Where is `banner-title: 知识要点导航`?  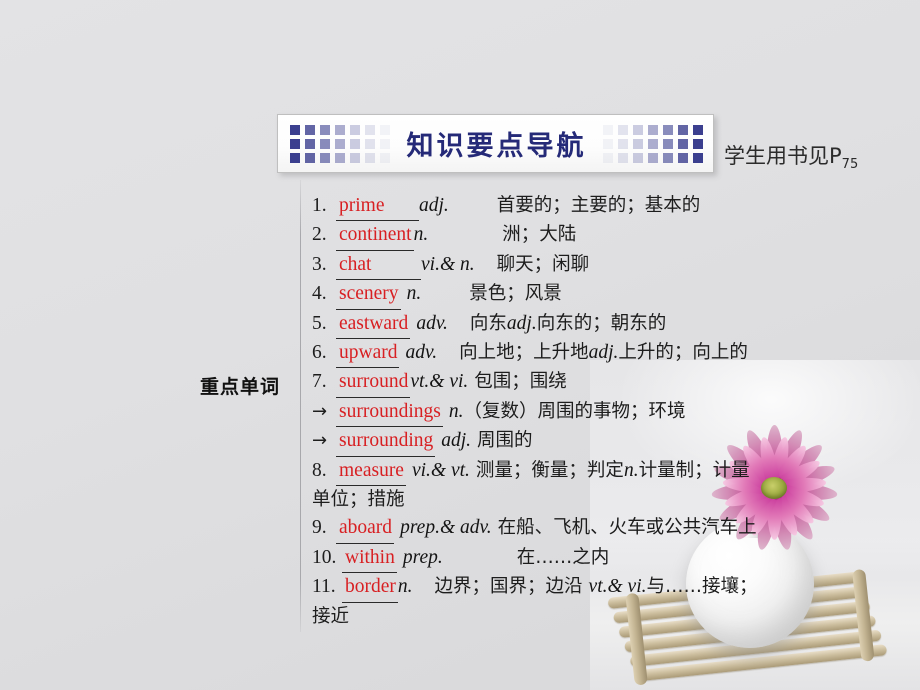
banner-title: 知识要点导航 is located at coordinates (496, 146).